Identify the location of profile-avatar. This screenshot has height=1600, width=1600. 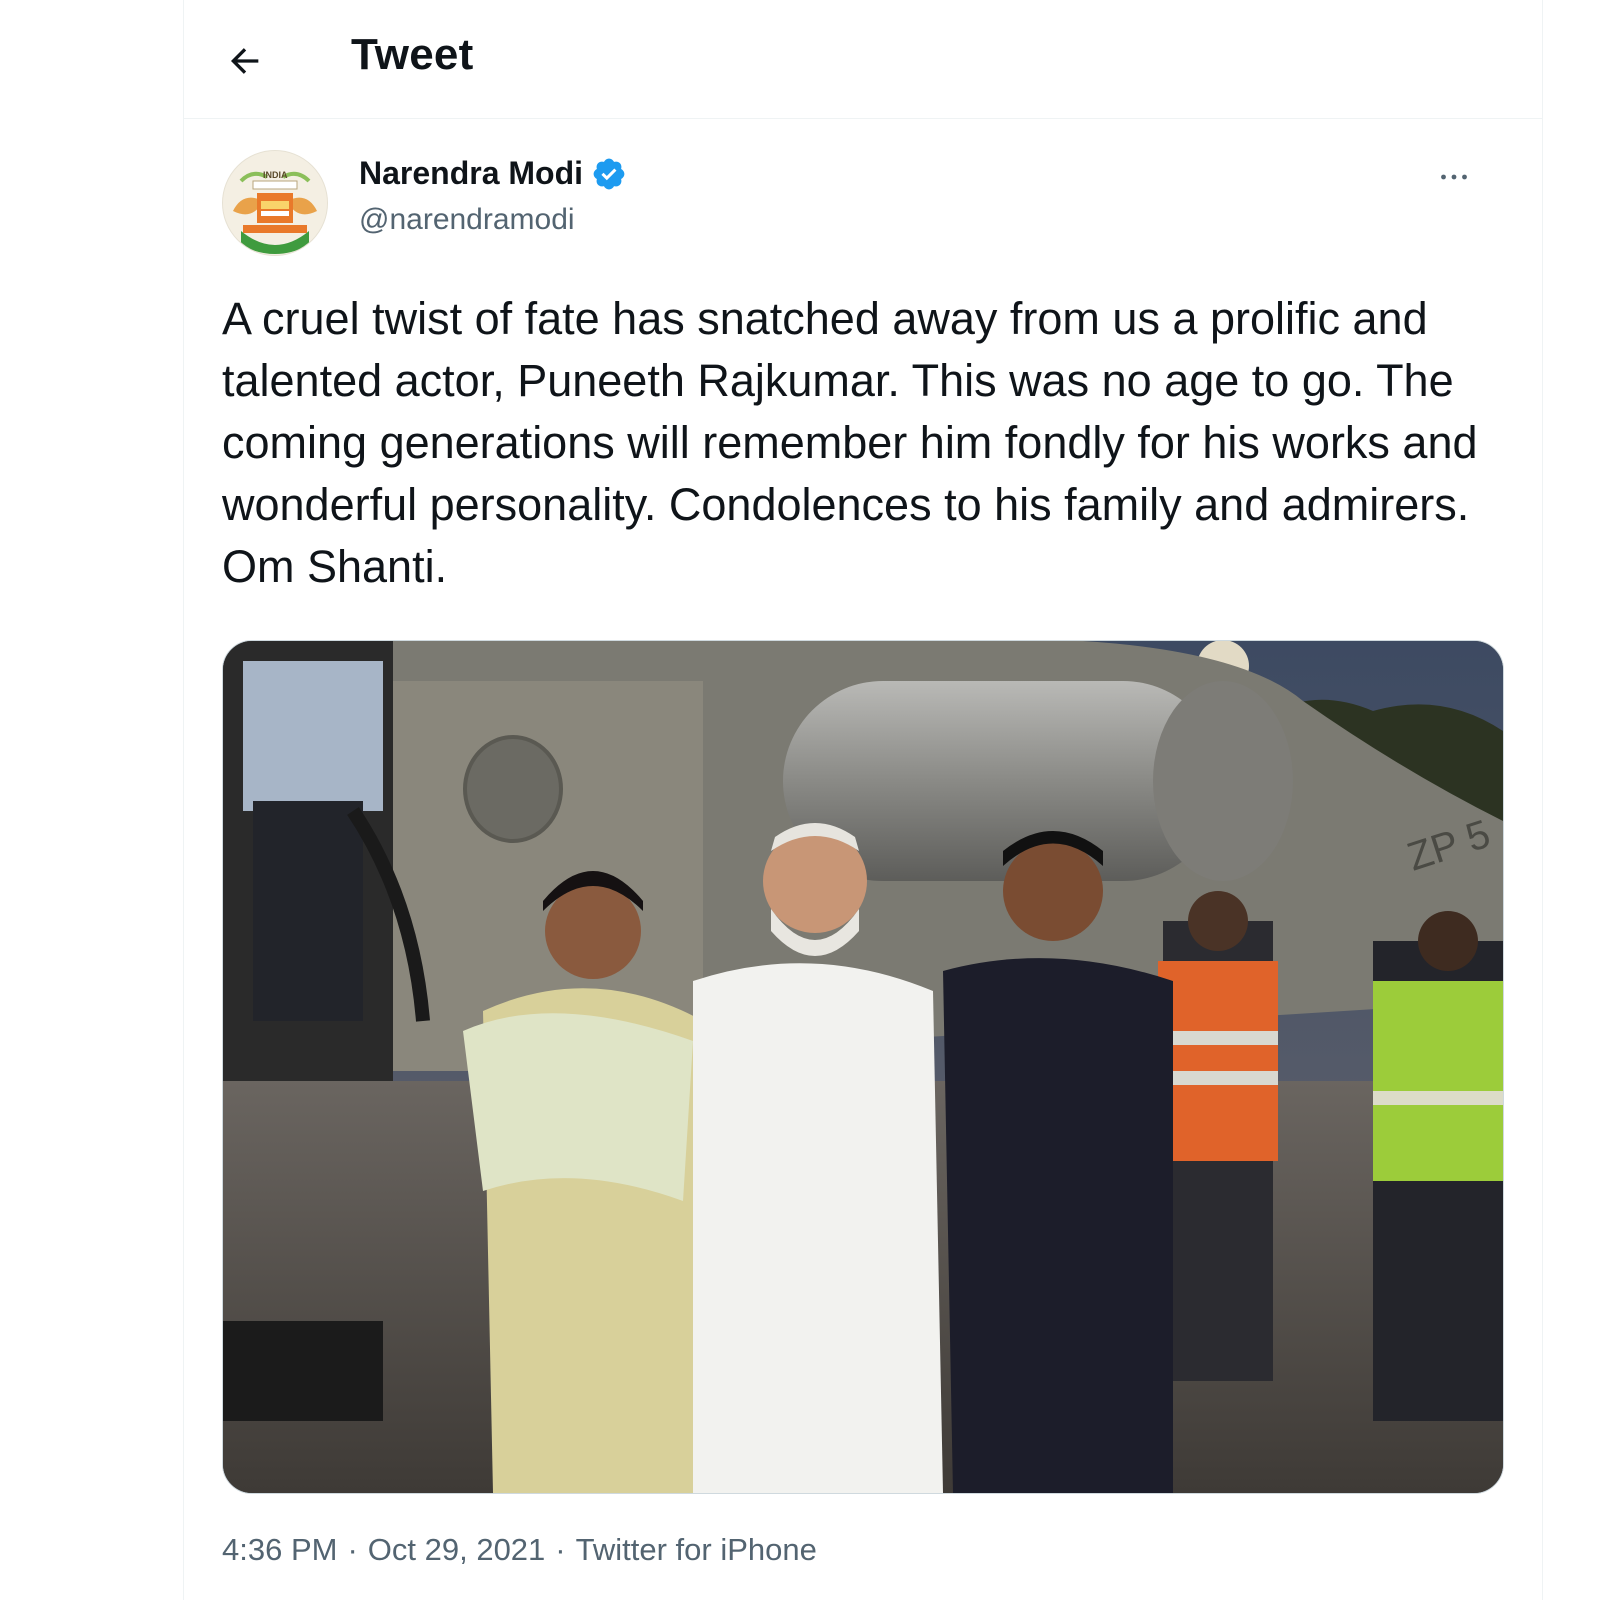
(275, 203).